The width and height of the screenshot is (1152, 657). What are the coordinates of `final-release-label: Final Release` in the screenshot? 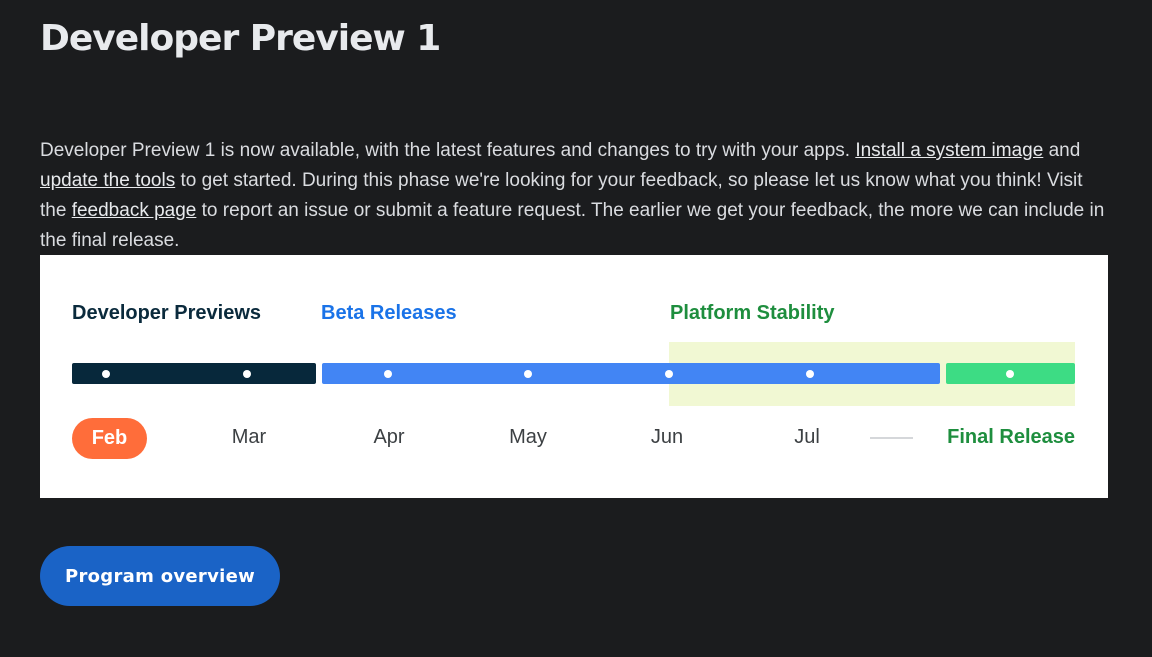 It's located at (1011, 437).